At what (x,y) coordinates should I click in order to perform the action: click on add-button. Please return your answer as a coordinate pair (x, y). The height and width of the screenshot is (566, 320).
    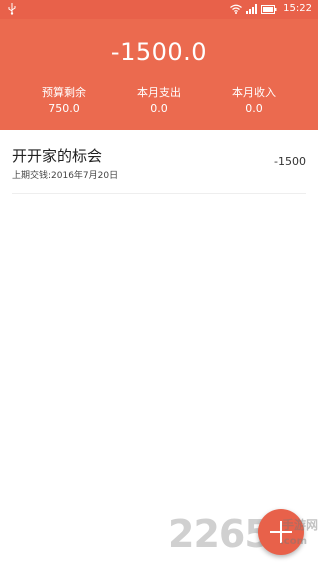
    Looking at the image, I should click on (281, 532).